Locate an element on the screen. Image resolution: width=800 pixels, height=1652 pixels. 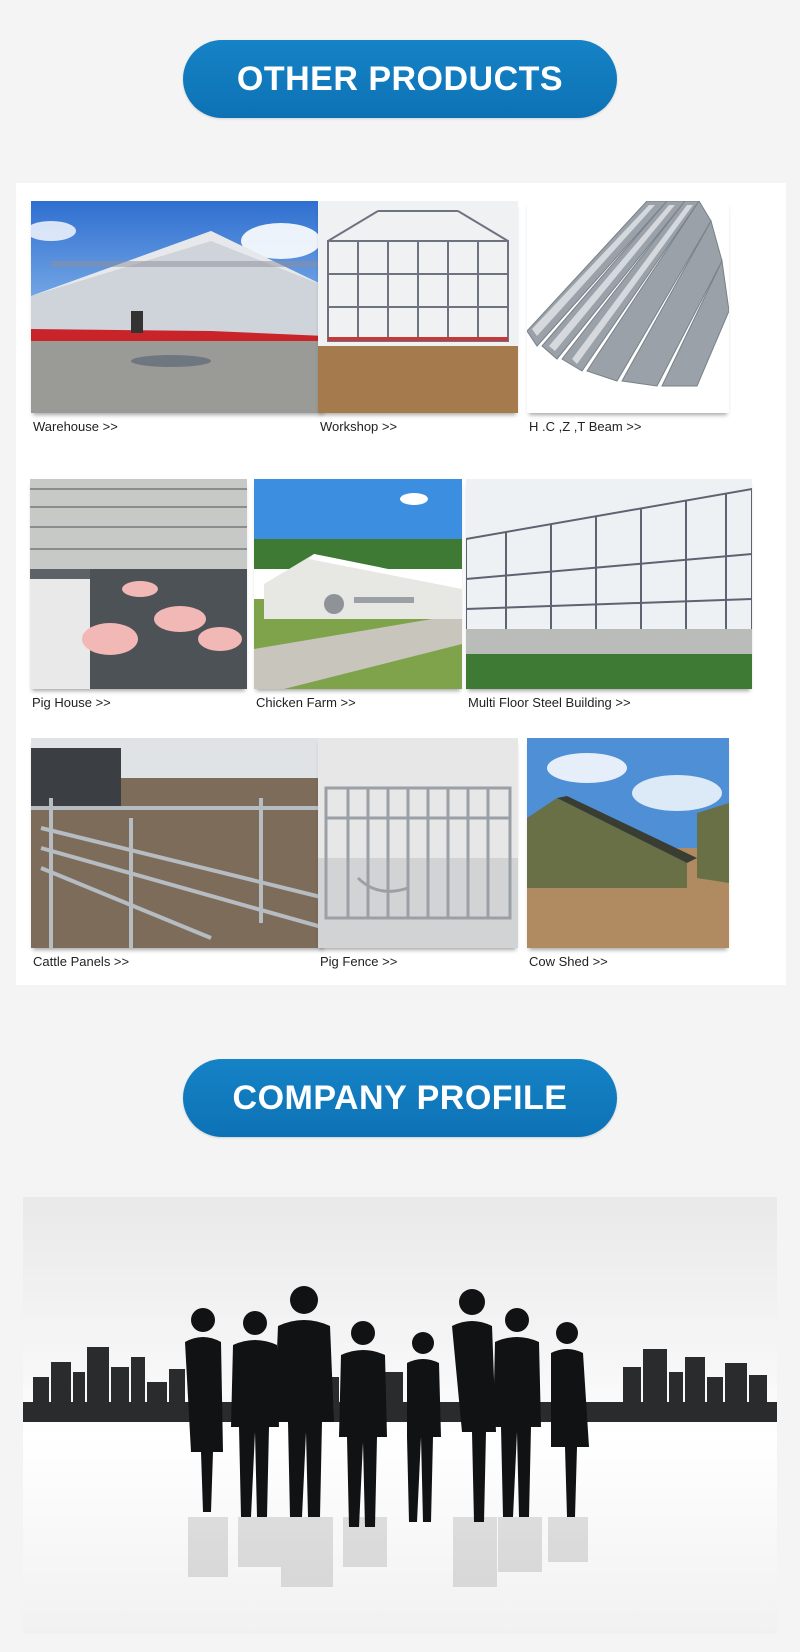
multi-floor-image is located at coordinates (609, 584).